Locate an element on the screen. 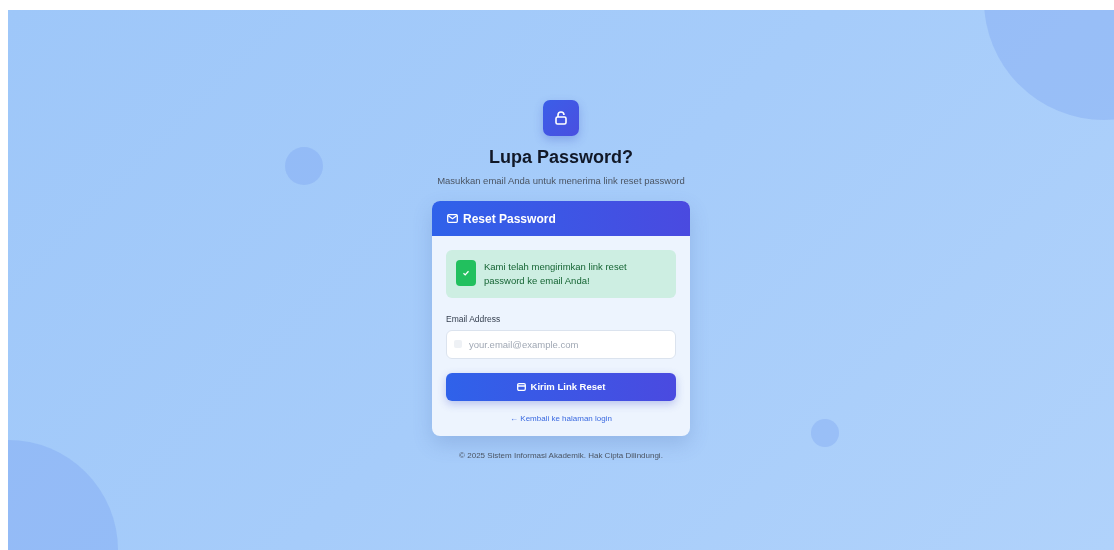 This screenshot has width=1114, height=550. alert-message: Kami telah mengirimkan link reset password ke email Anda! is located at coordinates (556, 274).